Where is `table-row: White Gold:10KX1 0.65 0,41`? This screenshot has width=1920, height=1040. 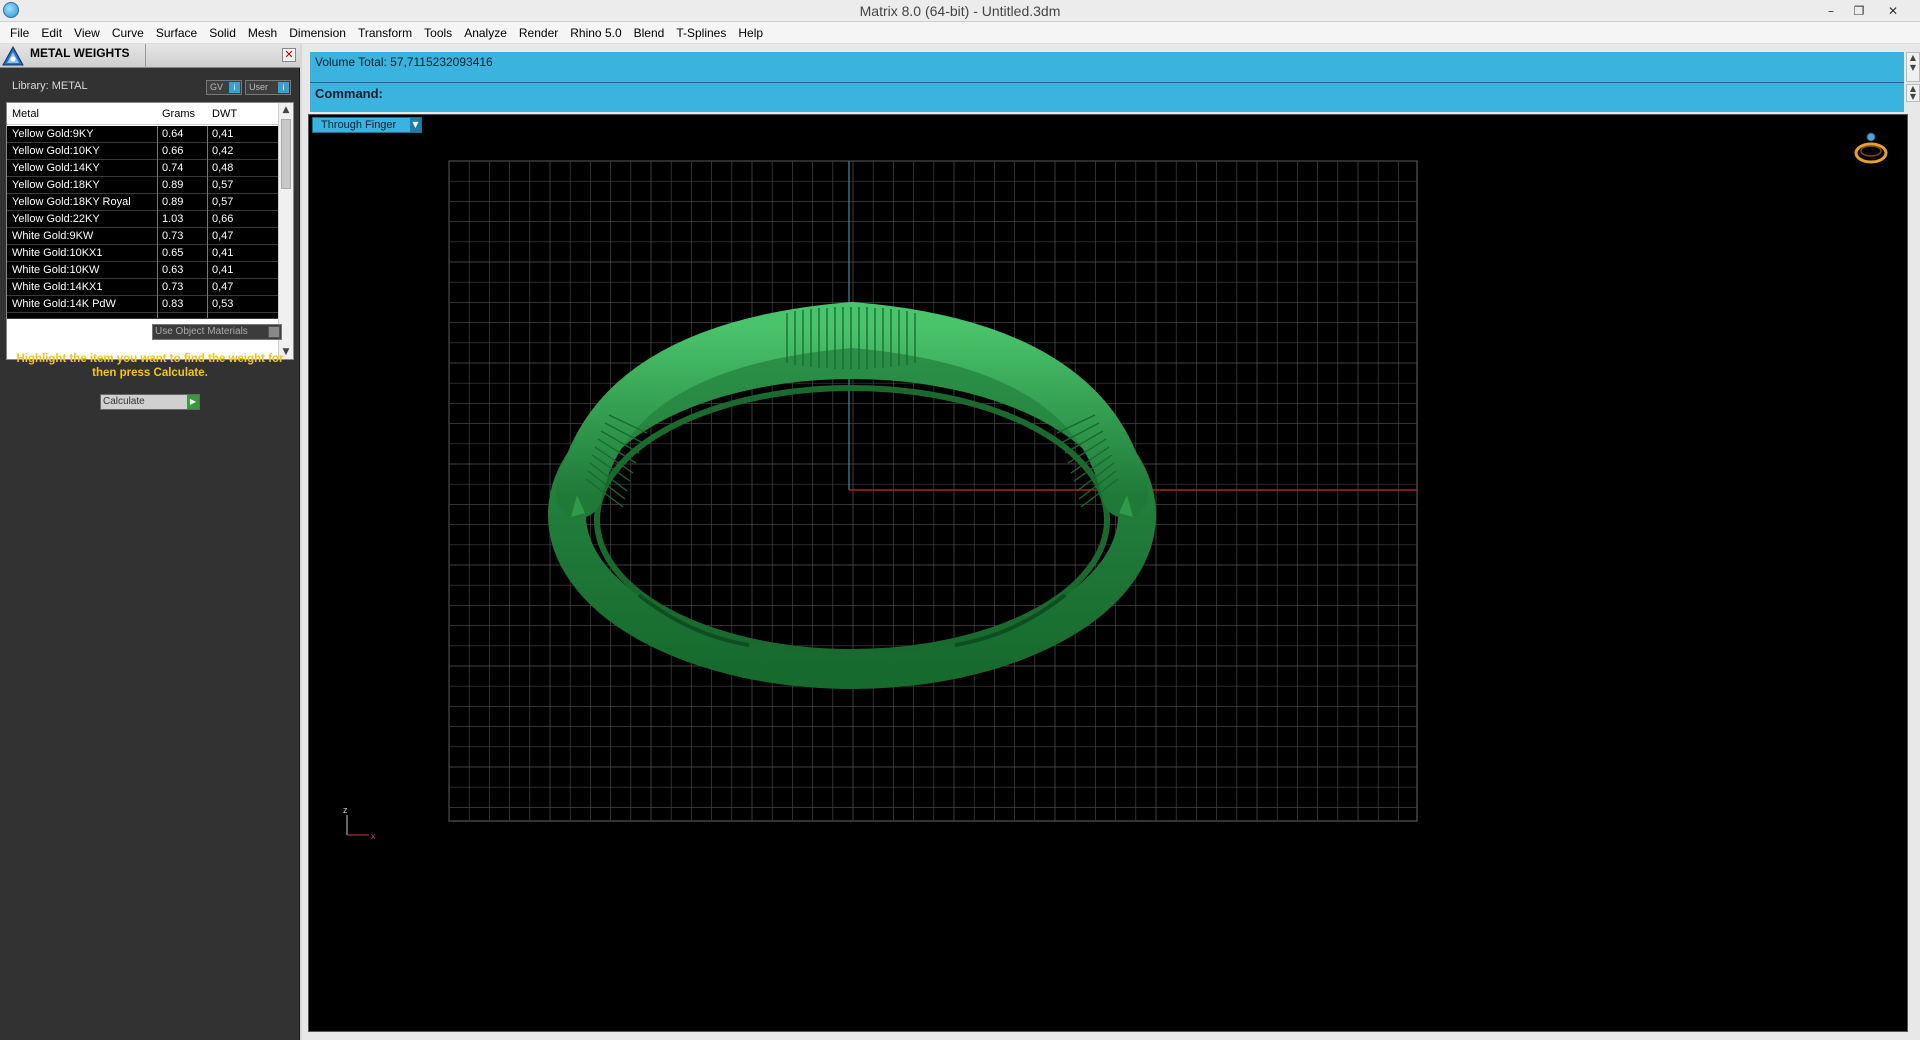
table-row: White Gold:10KX1 0.65 0,41 is located at coordinates (143, 253).